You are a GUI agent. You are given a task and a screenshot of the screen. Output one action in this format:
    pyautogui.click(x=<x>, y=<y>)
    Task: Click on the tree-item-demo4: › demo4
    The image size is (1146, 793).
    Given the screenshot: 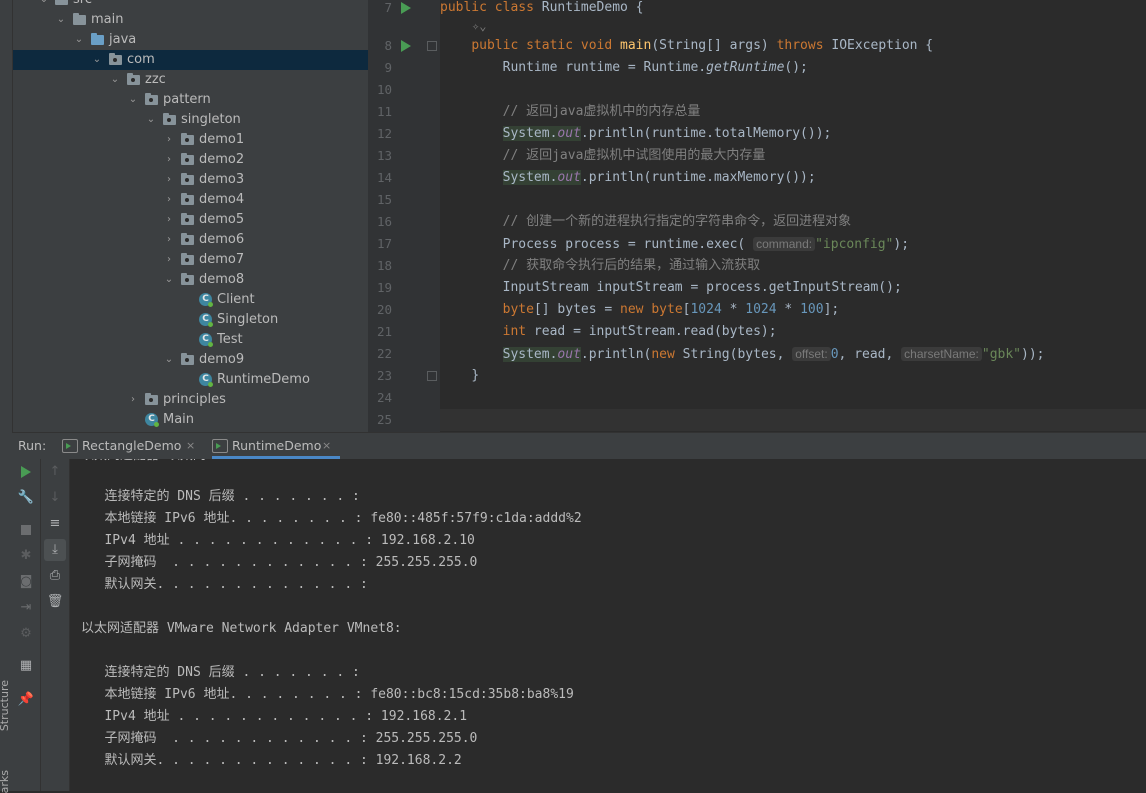 What is the action you would take?
    pyautogui.click(x=190, y=200)
    